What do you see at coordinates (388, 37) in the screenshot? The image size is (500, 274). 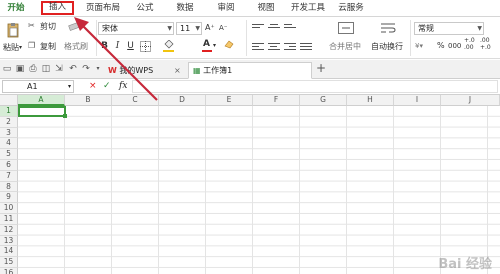 I see `wrap-text-button: 自动换行` at bounding box center [388, 37].